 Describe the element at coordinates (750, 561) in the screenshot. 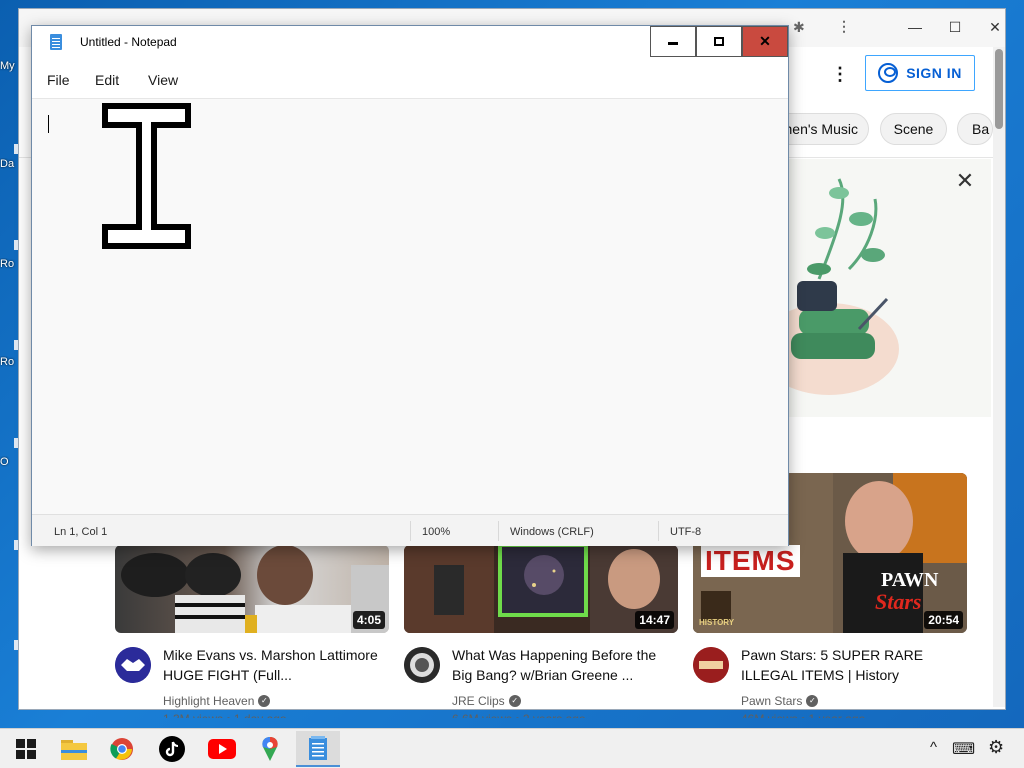

I see `thumbnail-text: ITEMS` at that location.